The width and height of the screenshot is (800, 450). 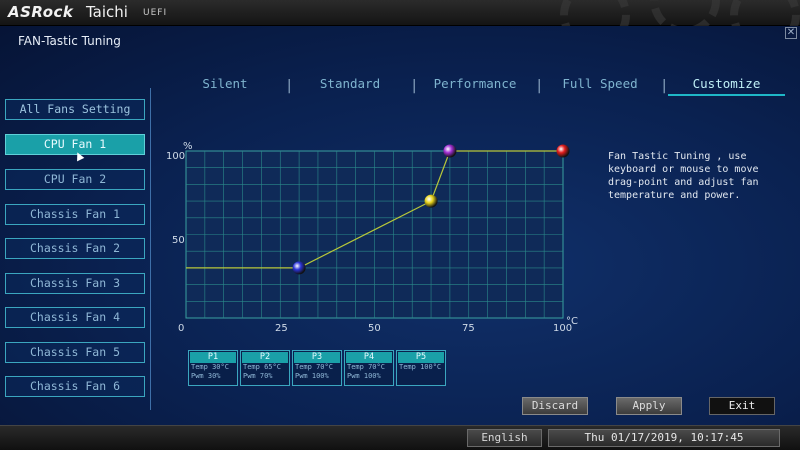 I want to click on point-box-p1: P1 Temp 30°C Pwm 30%, so click(x=213, y=368).